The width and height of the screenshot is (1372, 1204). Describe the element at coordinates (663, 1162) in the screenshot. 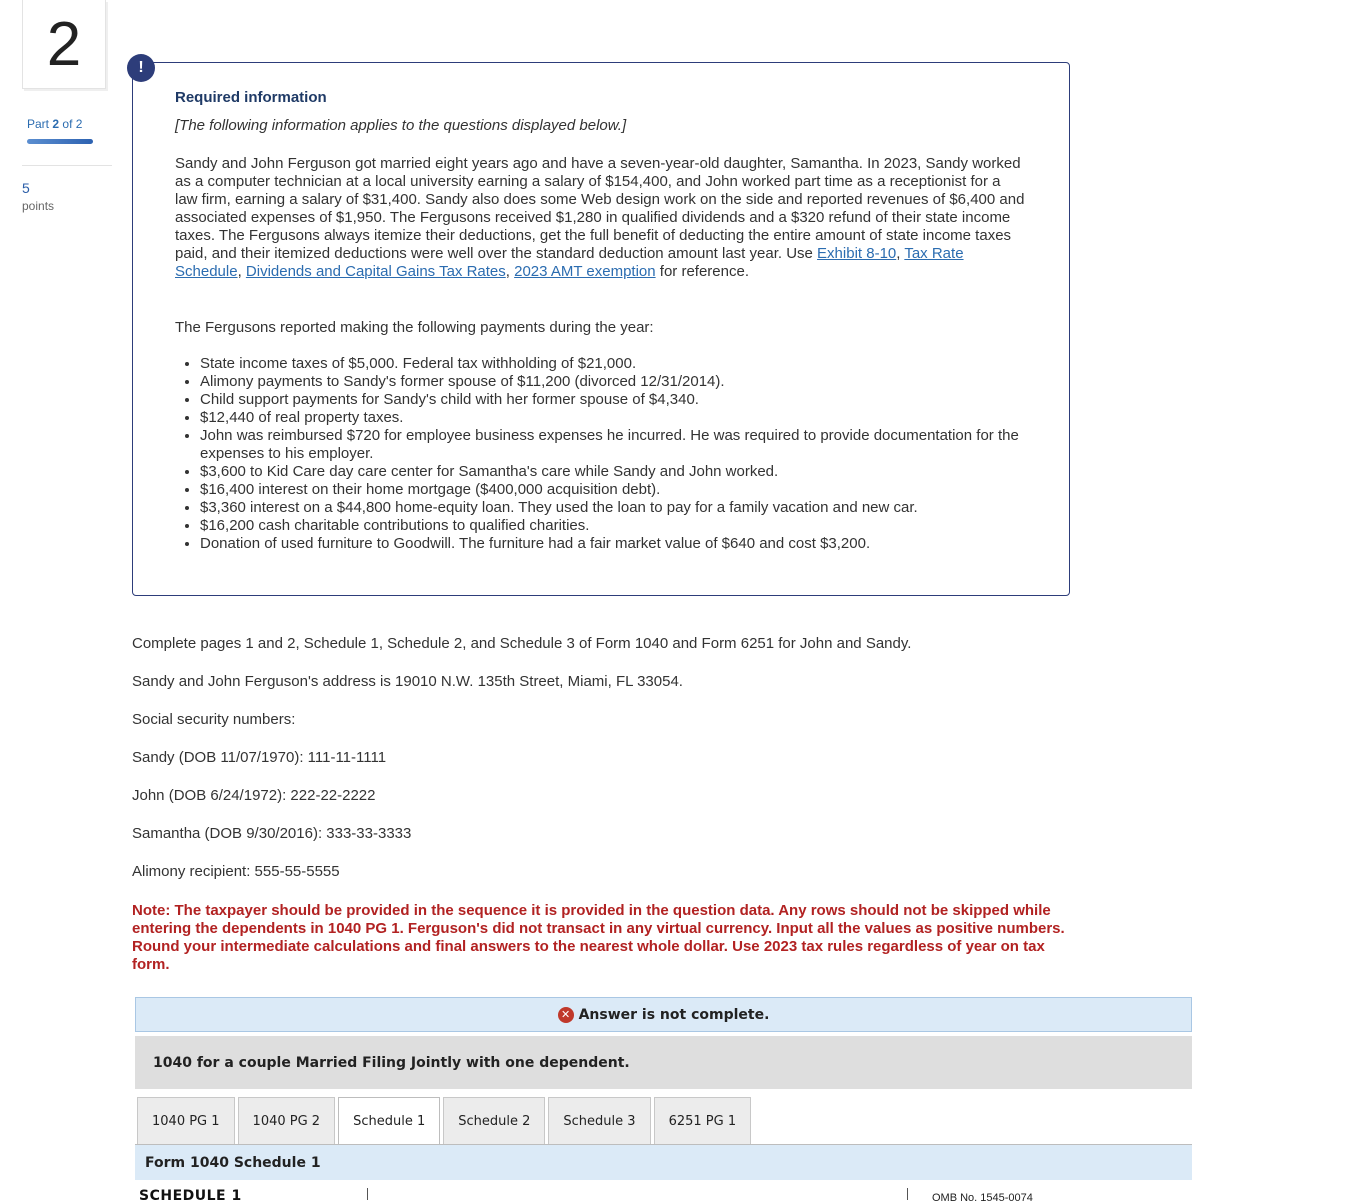

I see `form-title: Form 1040 Schedule 1` at that location.